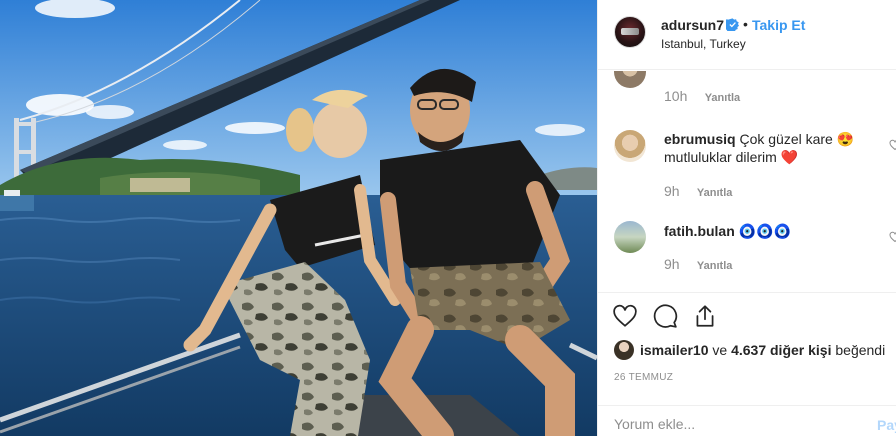  I want to click on comment-meta: 10h Yanıtla, so click(702, 96).